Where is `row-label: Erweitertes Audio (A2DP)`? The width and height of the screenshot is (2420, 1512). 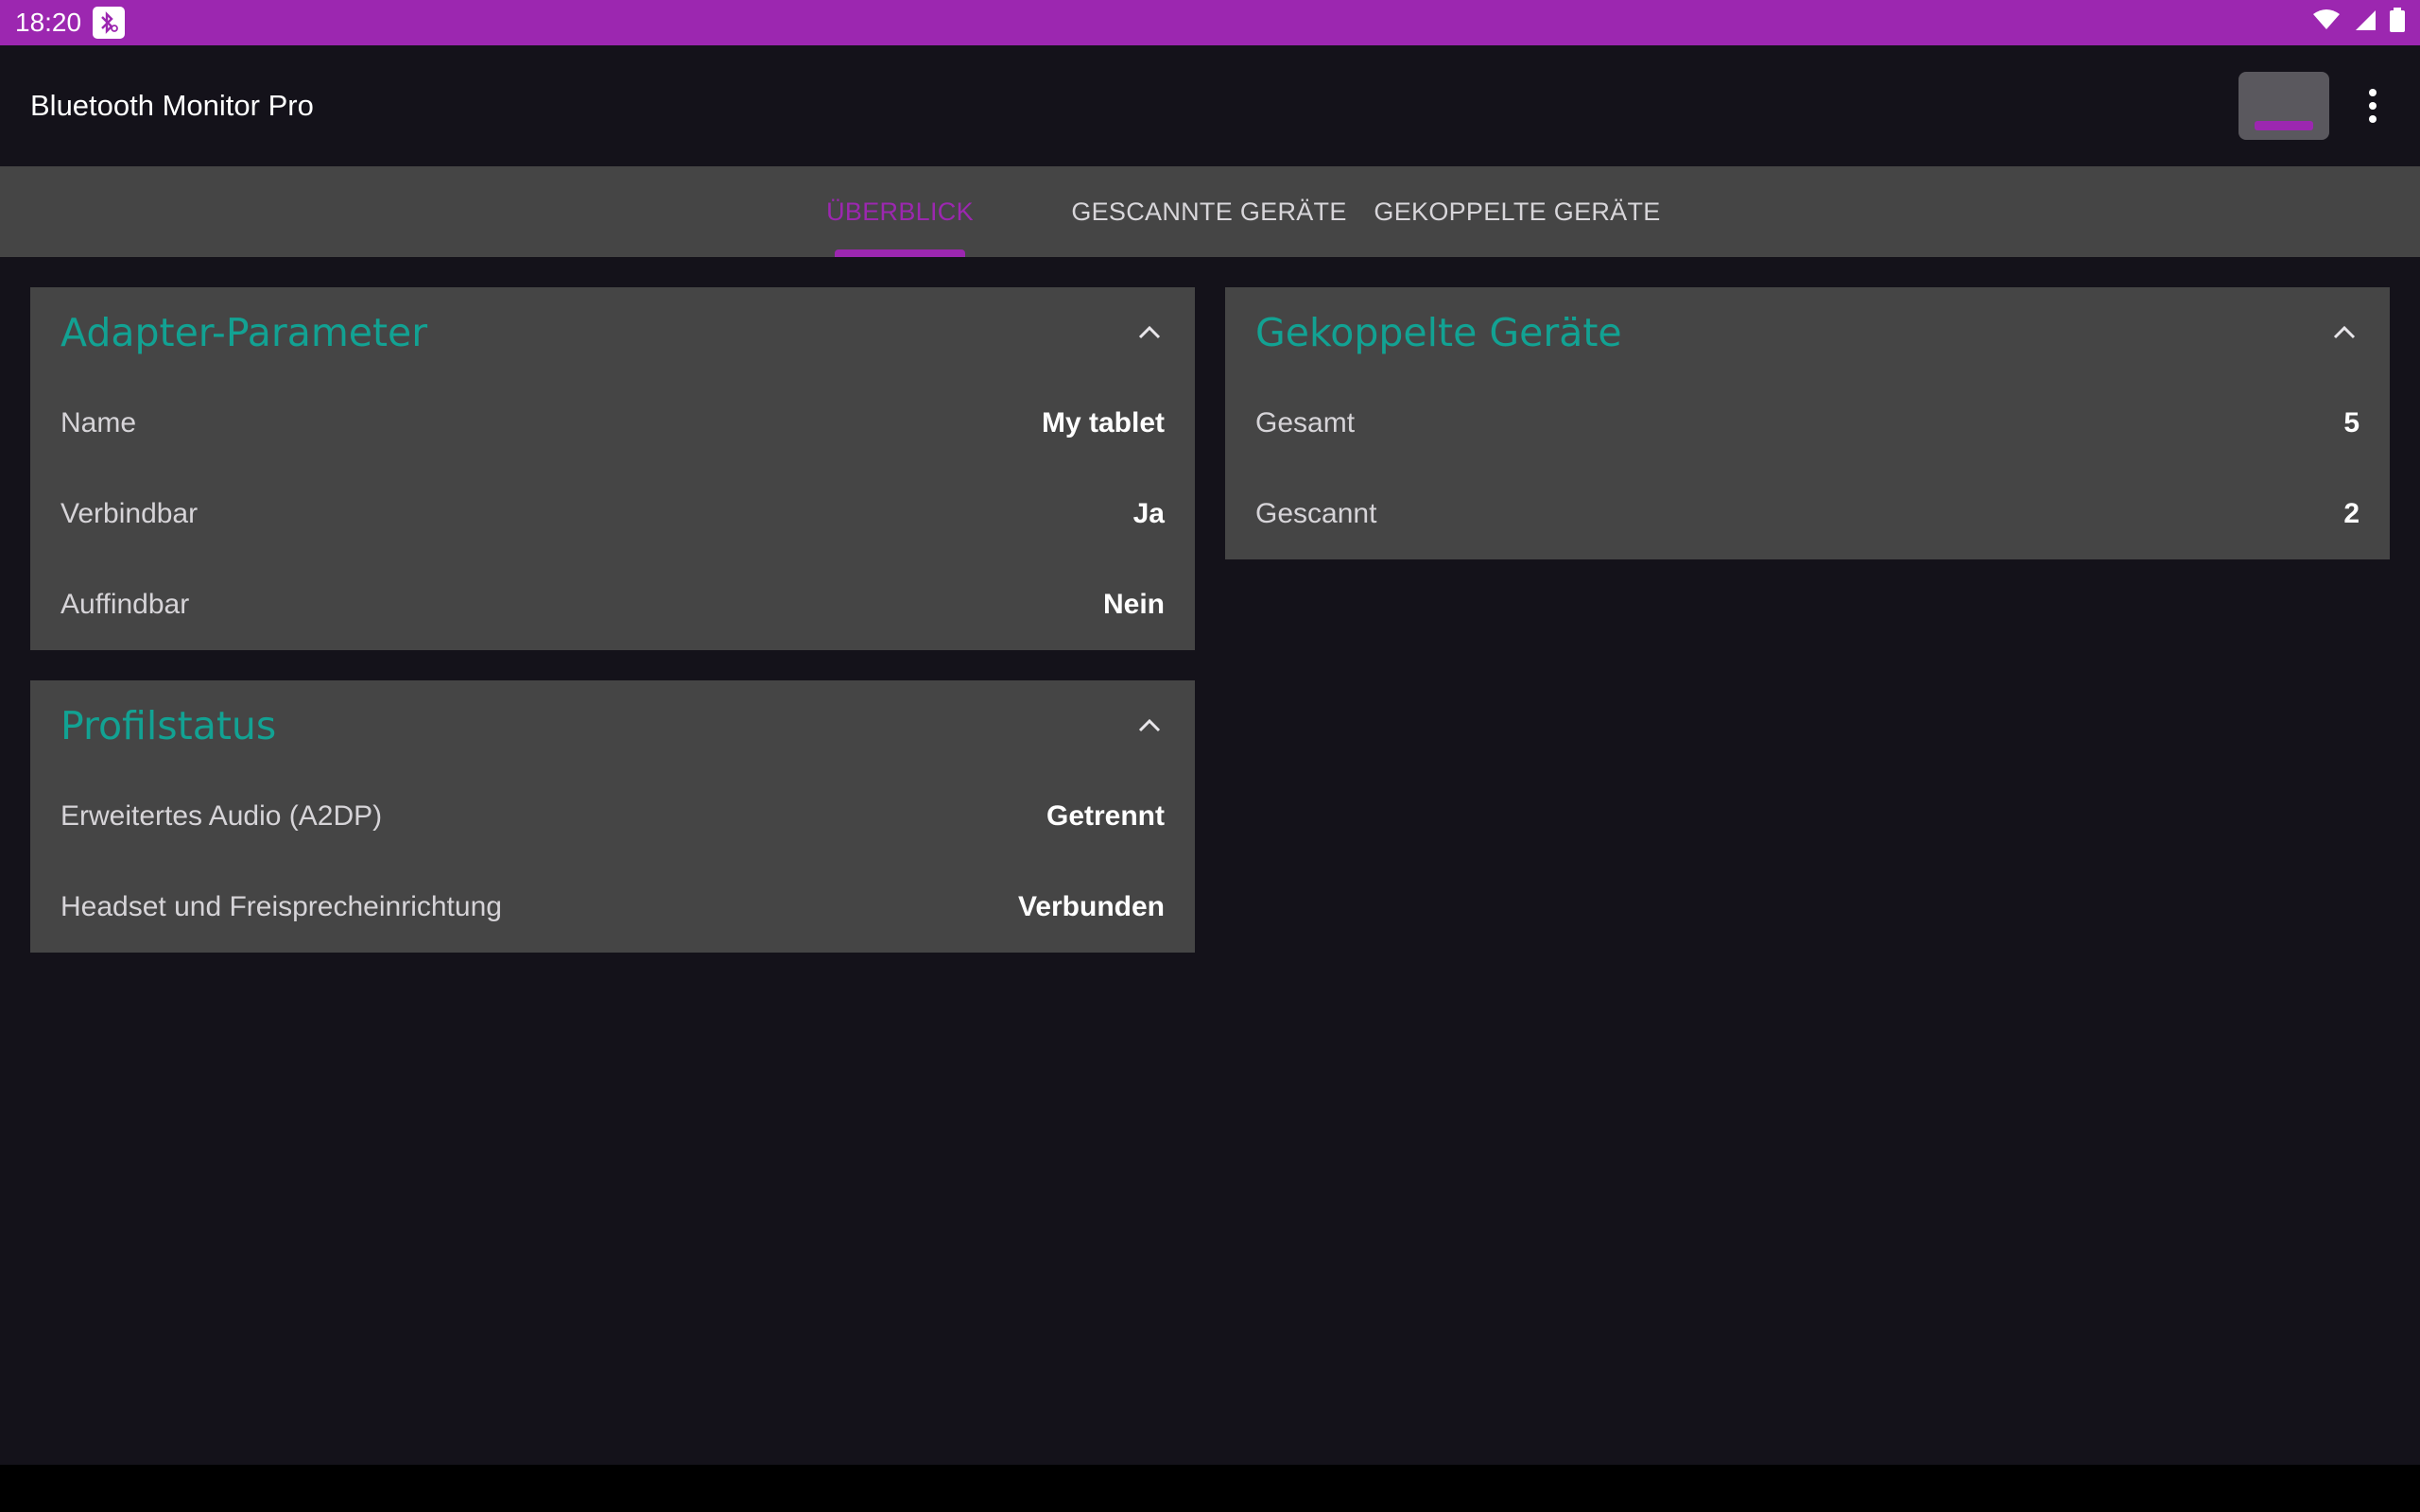 row-label: Erweitertes Audio (A2DP) is located at coordinates (221, 816).